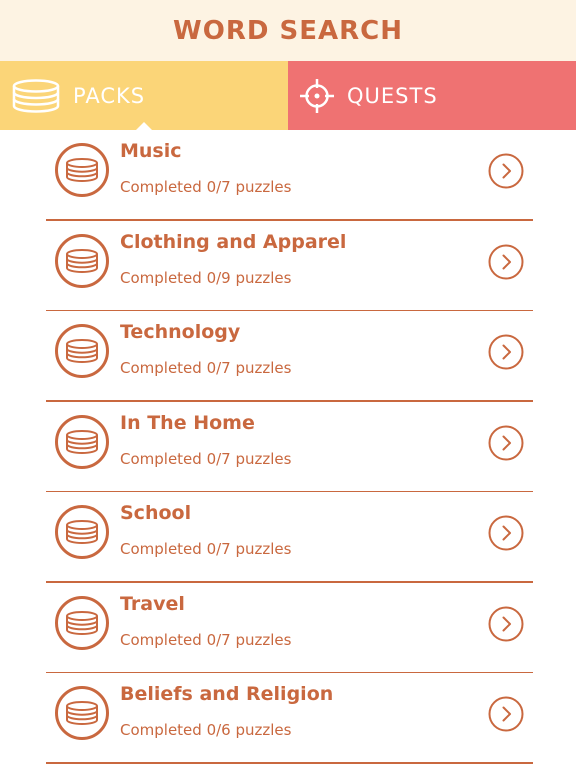  I want to click on pack-list-item: Music Completed 0/7 puzzles, so click(288, 175).